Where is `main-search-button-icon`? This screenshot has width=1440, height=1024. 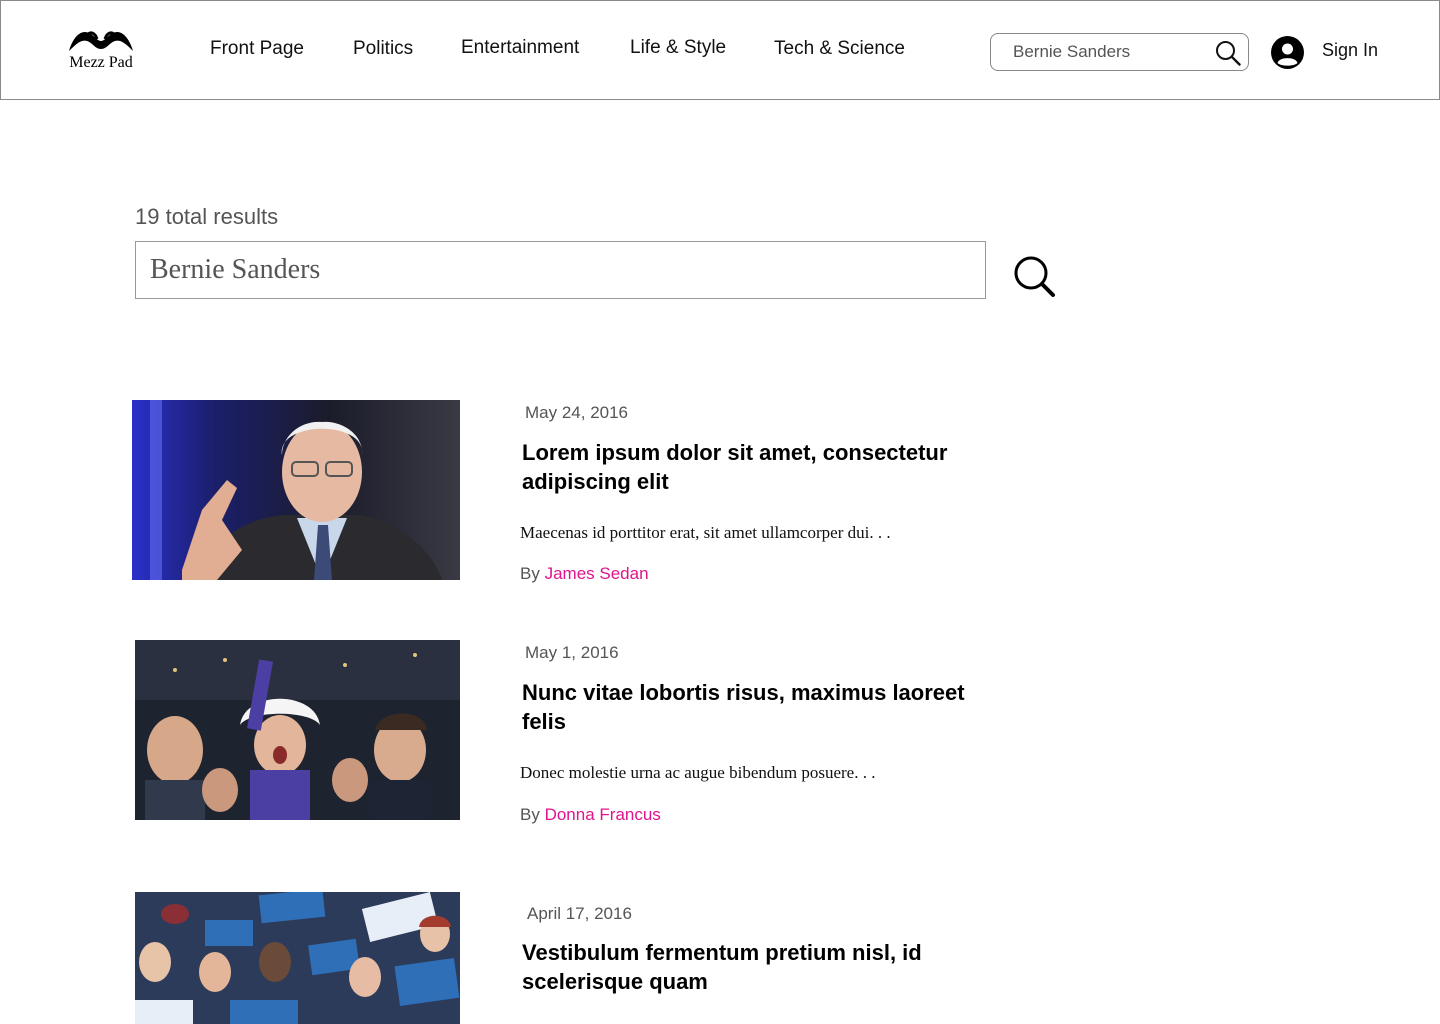
main-search-button-icon is located at coordinates (1035, 277).